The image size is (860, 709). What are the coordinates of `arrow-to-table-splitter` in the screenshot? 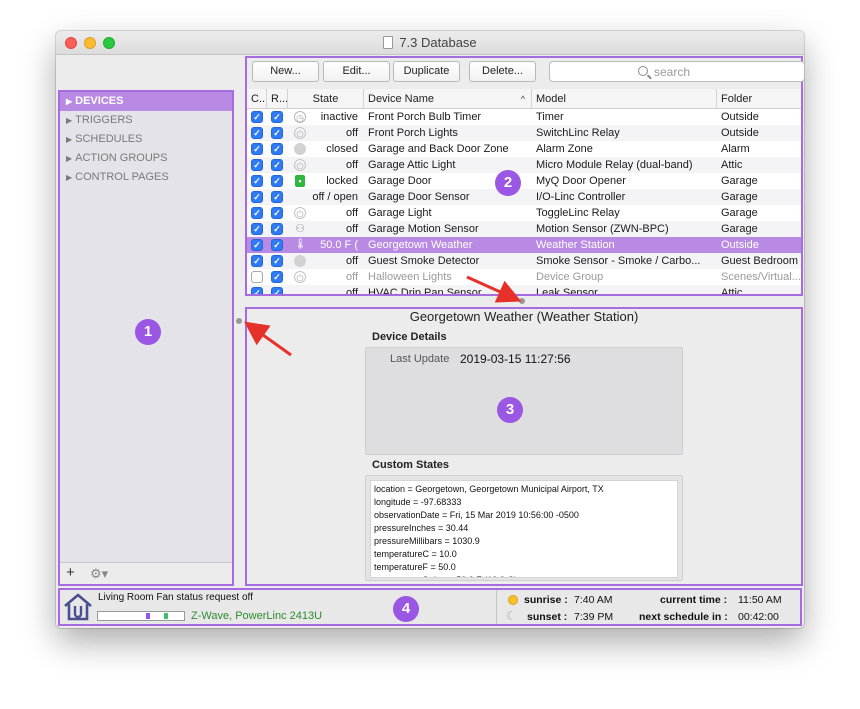 It's located at (494, 289).